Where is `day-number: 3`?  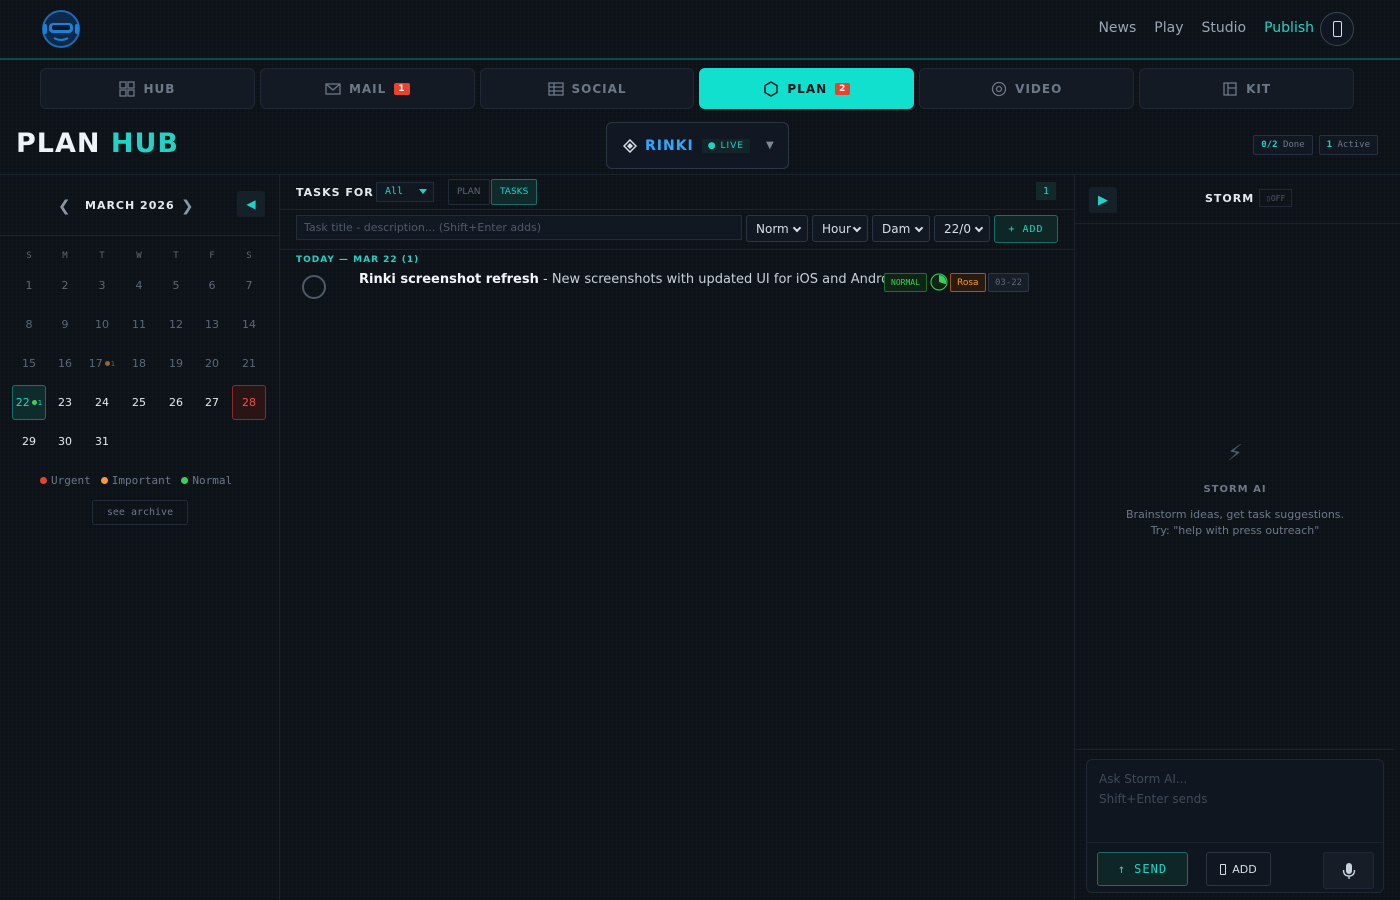 day-number: 3 is located at coordinates (102, 285).